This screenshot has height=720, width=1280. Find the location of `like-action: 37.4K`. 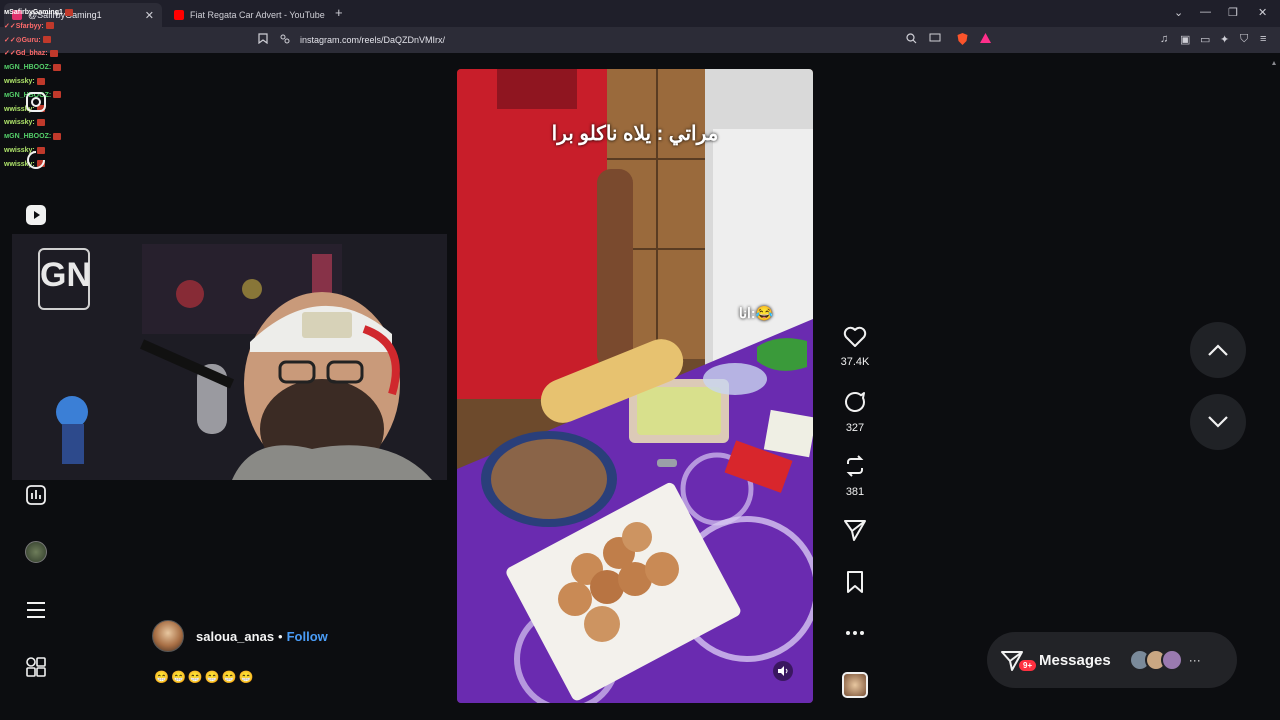

like-action: 37.4K is located at coordinates (855, 347).